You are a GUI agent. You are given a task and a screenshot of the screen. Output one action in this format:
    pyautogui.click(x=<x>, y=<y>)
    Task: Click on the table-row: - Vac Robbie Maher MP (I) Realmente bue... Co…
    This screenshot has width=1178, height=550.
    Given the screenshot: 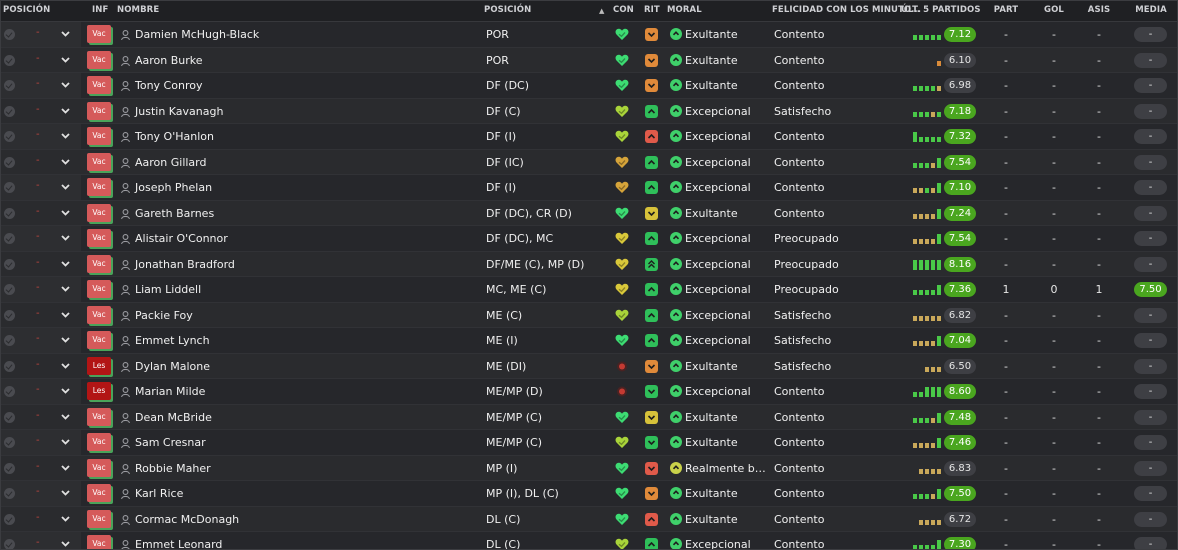 What is the action you would take?
    pyautogui.click(x=589, y=468)
    